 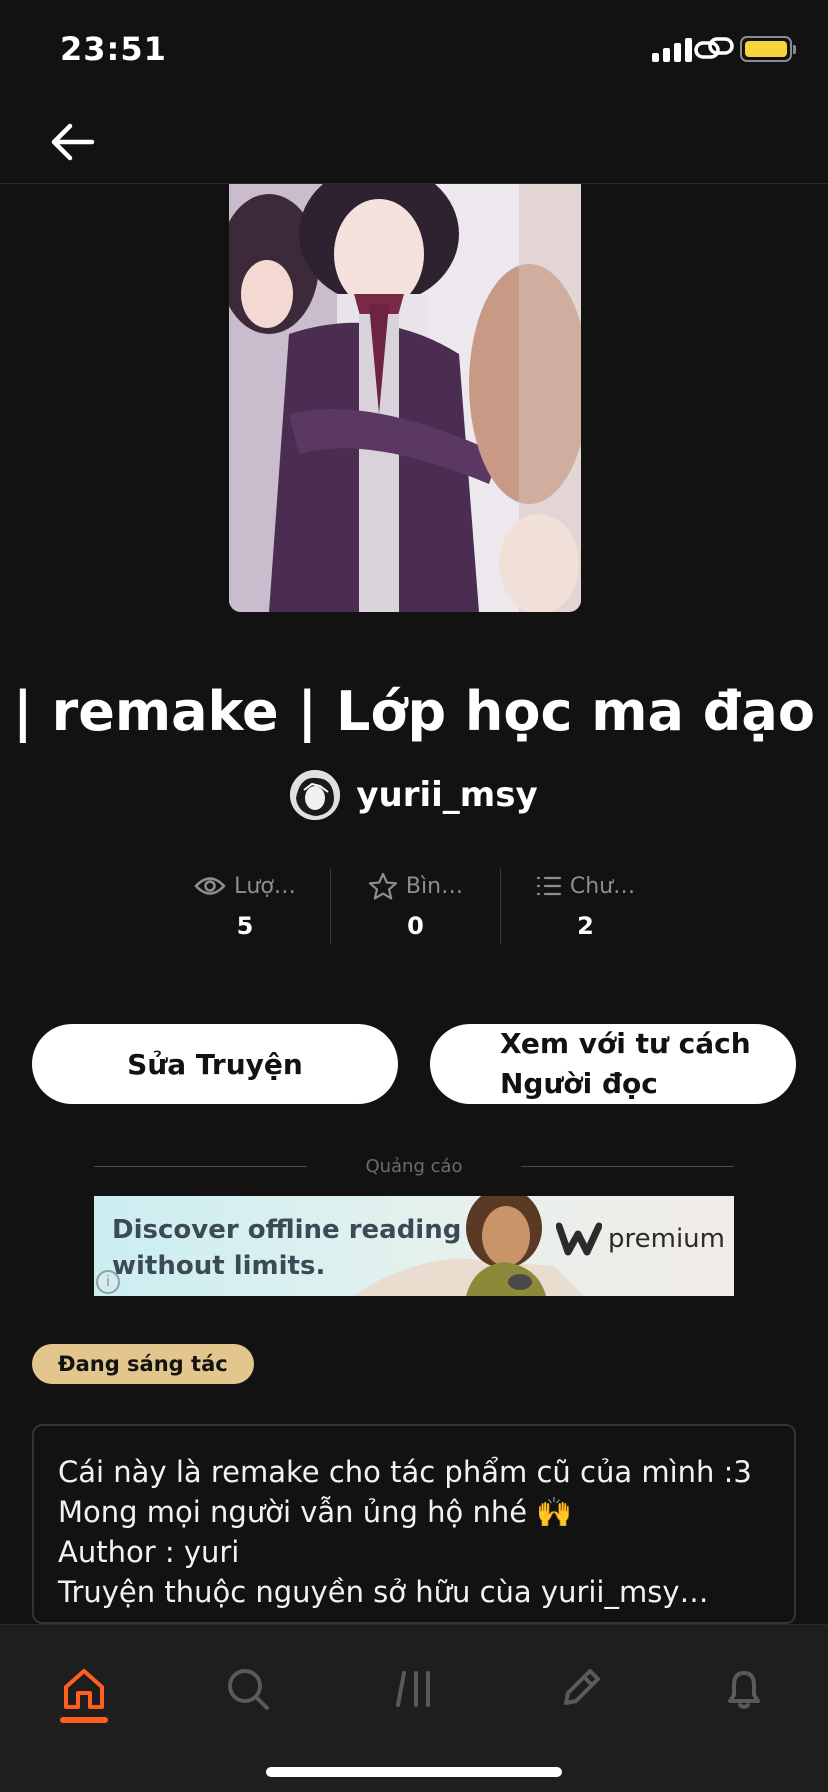 I want to click on edit-story-label: Sửa Truyện, so click(x=215, y=1064).